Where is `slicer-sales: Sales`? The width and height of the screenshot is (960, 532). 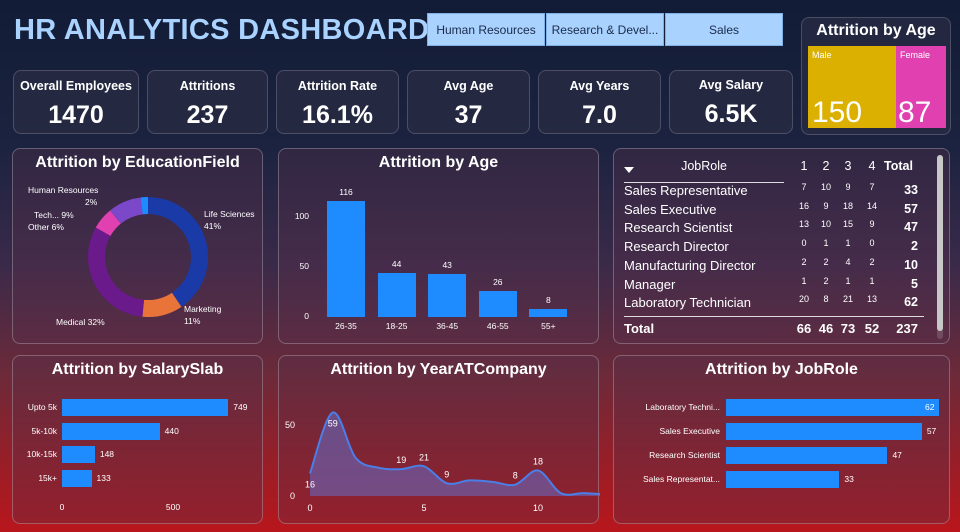
slicer-sales: Sales is located at coordinates (724, 29).